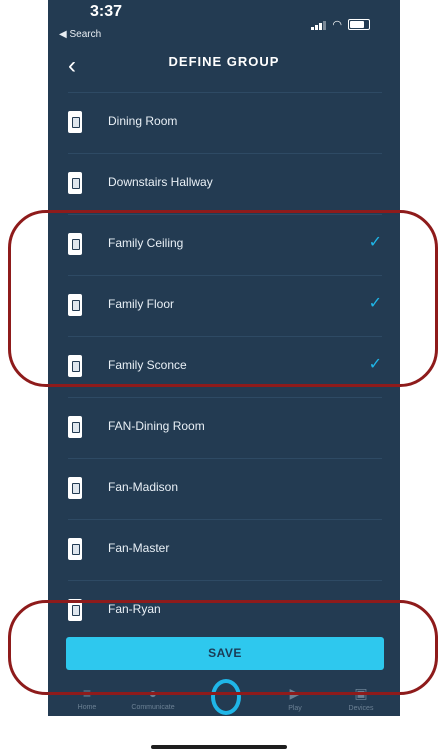  What do you see at coordinates (225, 428) in the screenshot?
I see `device-row: FAN-Dining Room` at bounding box center [225, 428].